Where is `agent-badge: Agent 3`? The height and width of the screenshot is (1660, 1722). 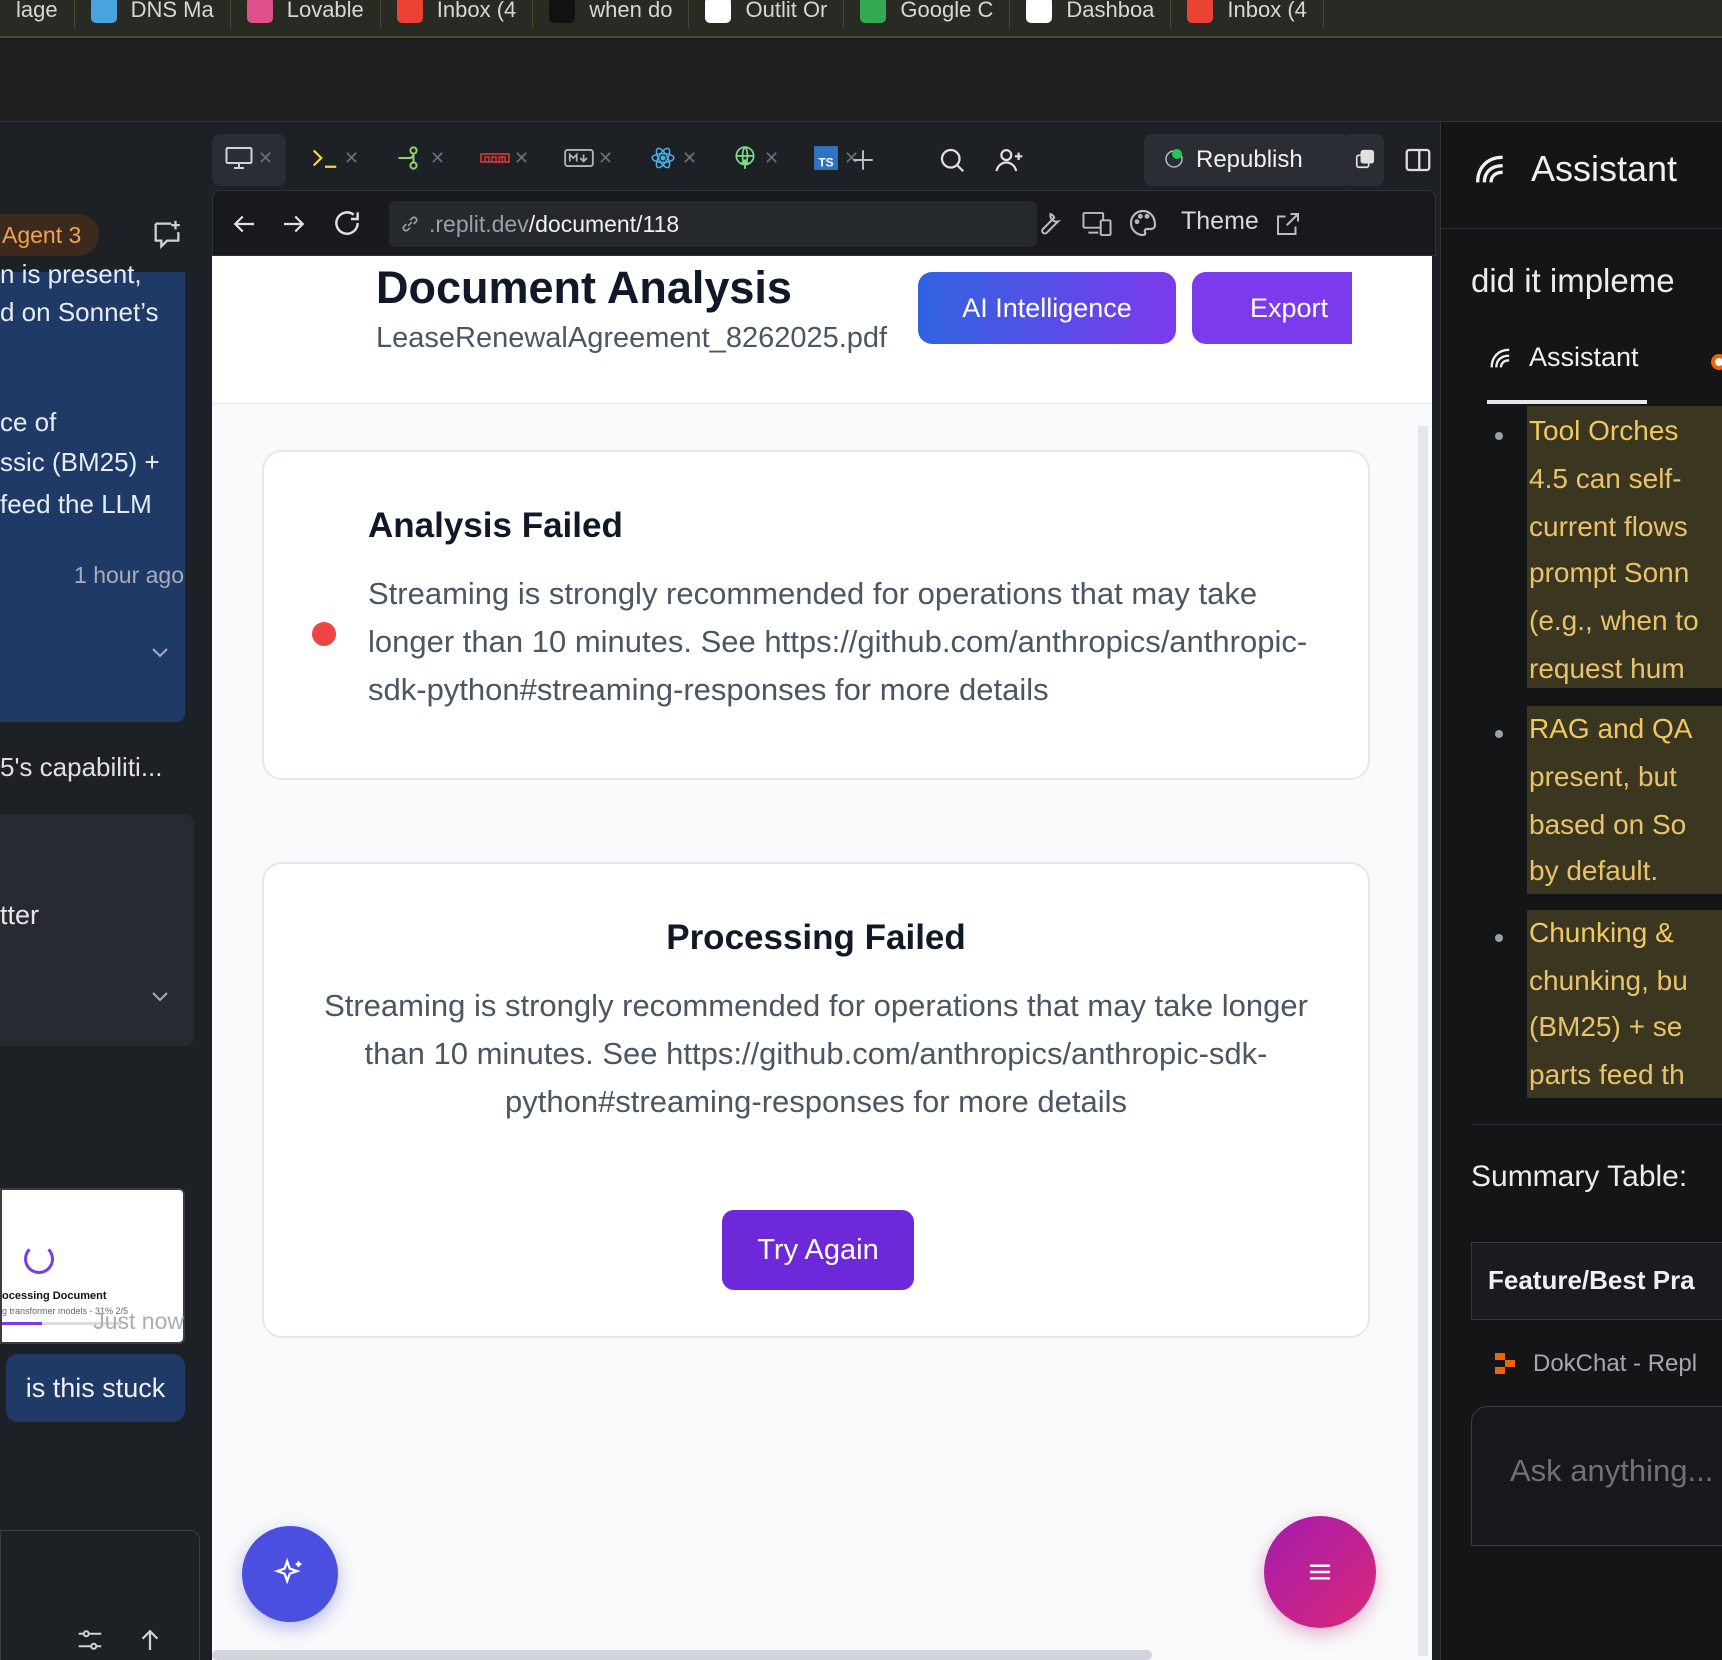 agent-badge: Agent 3 is located at coordinates (50, 235).